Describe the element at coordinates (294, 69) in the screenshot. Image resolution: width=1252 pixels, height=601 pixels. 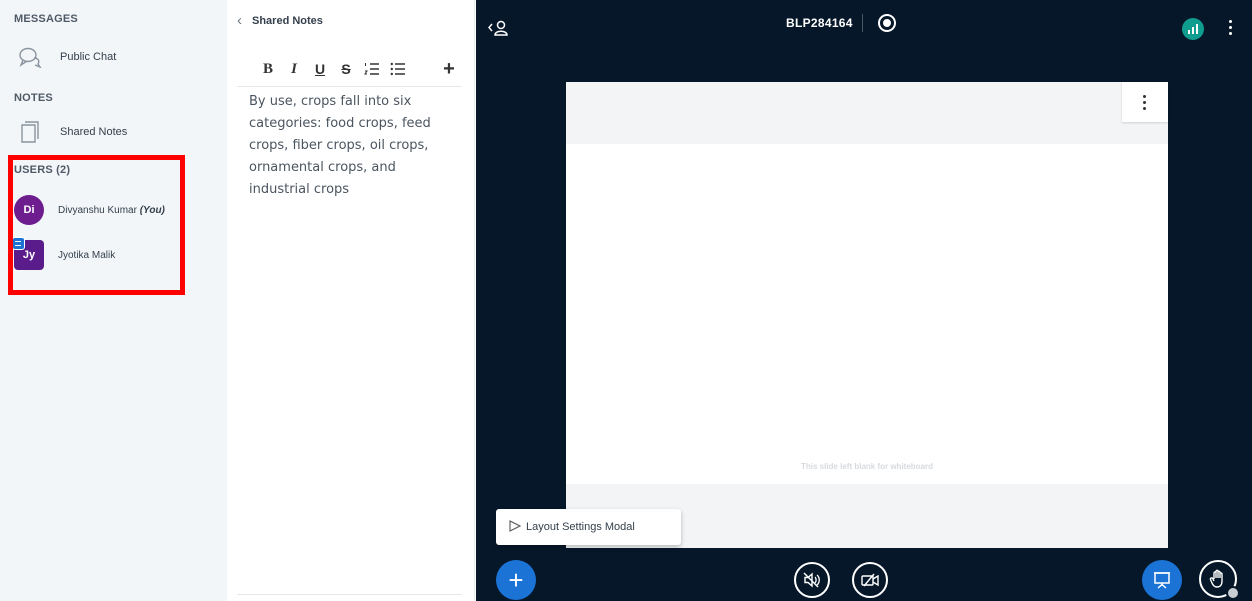
I see `italic-button: I` at that location.